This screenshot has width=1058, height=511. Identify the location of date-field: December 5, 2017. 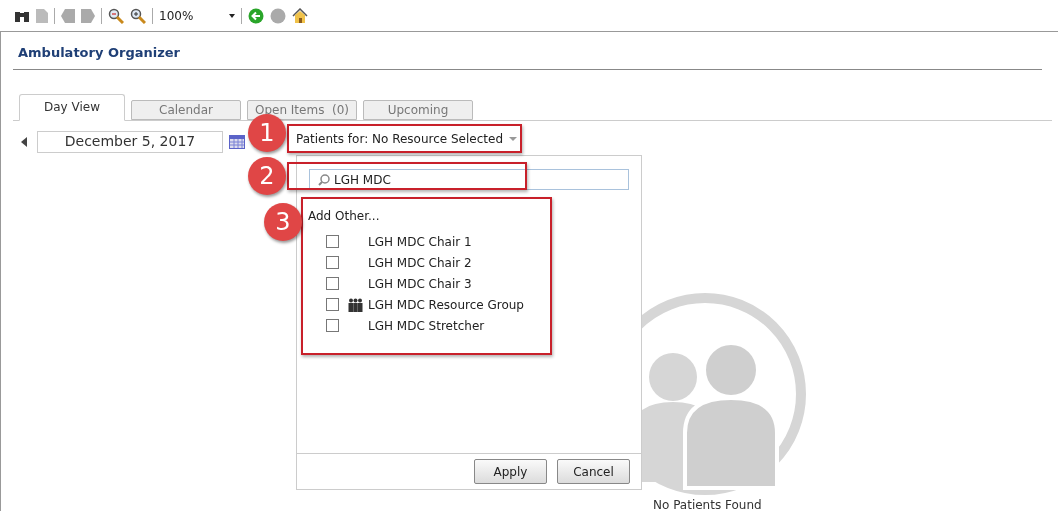
(130, 141).